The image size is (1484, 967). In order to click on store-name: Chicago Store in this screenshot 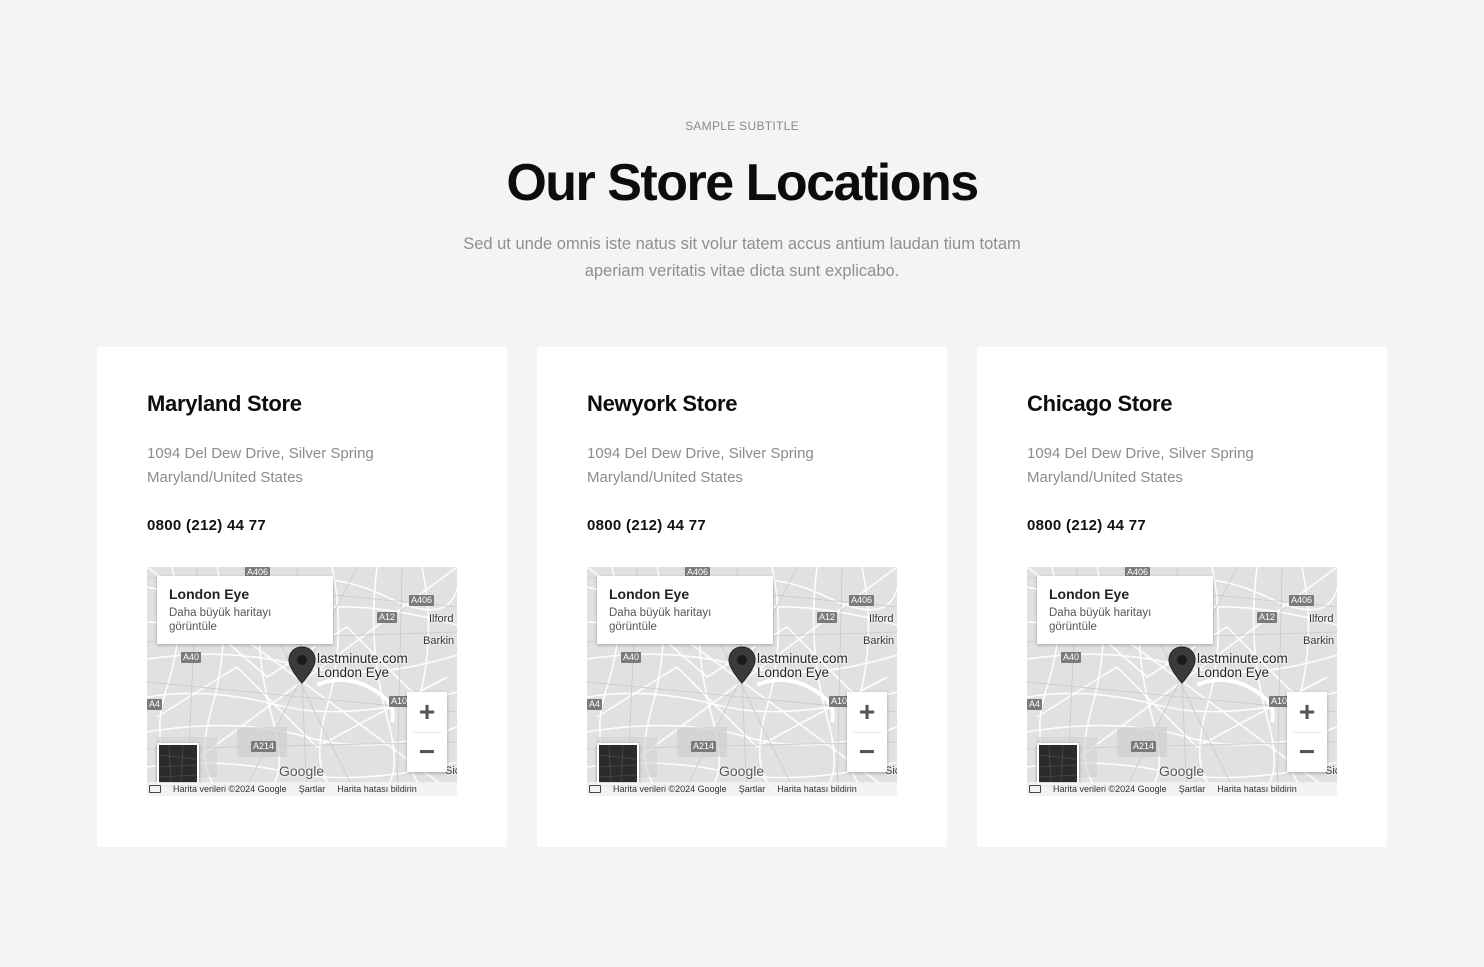, I will do `click(1100, 403)`.